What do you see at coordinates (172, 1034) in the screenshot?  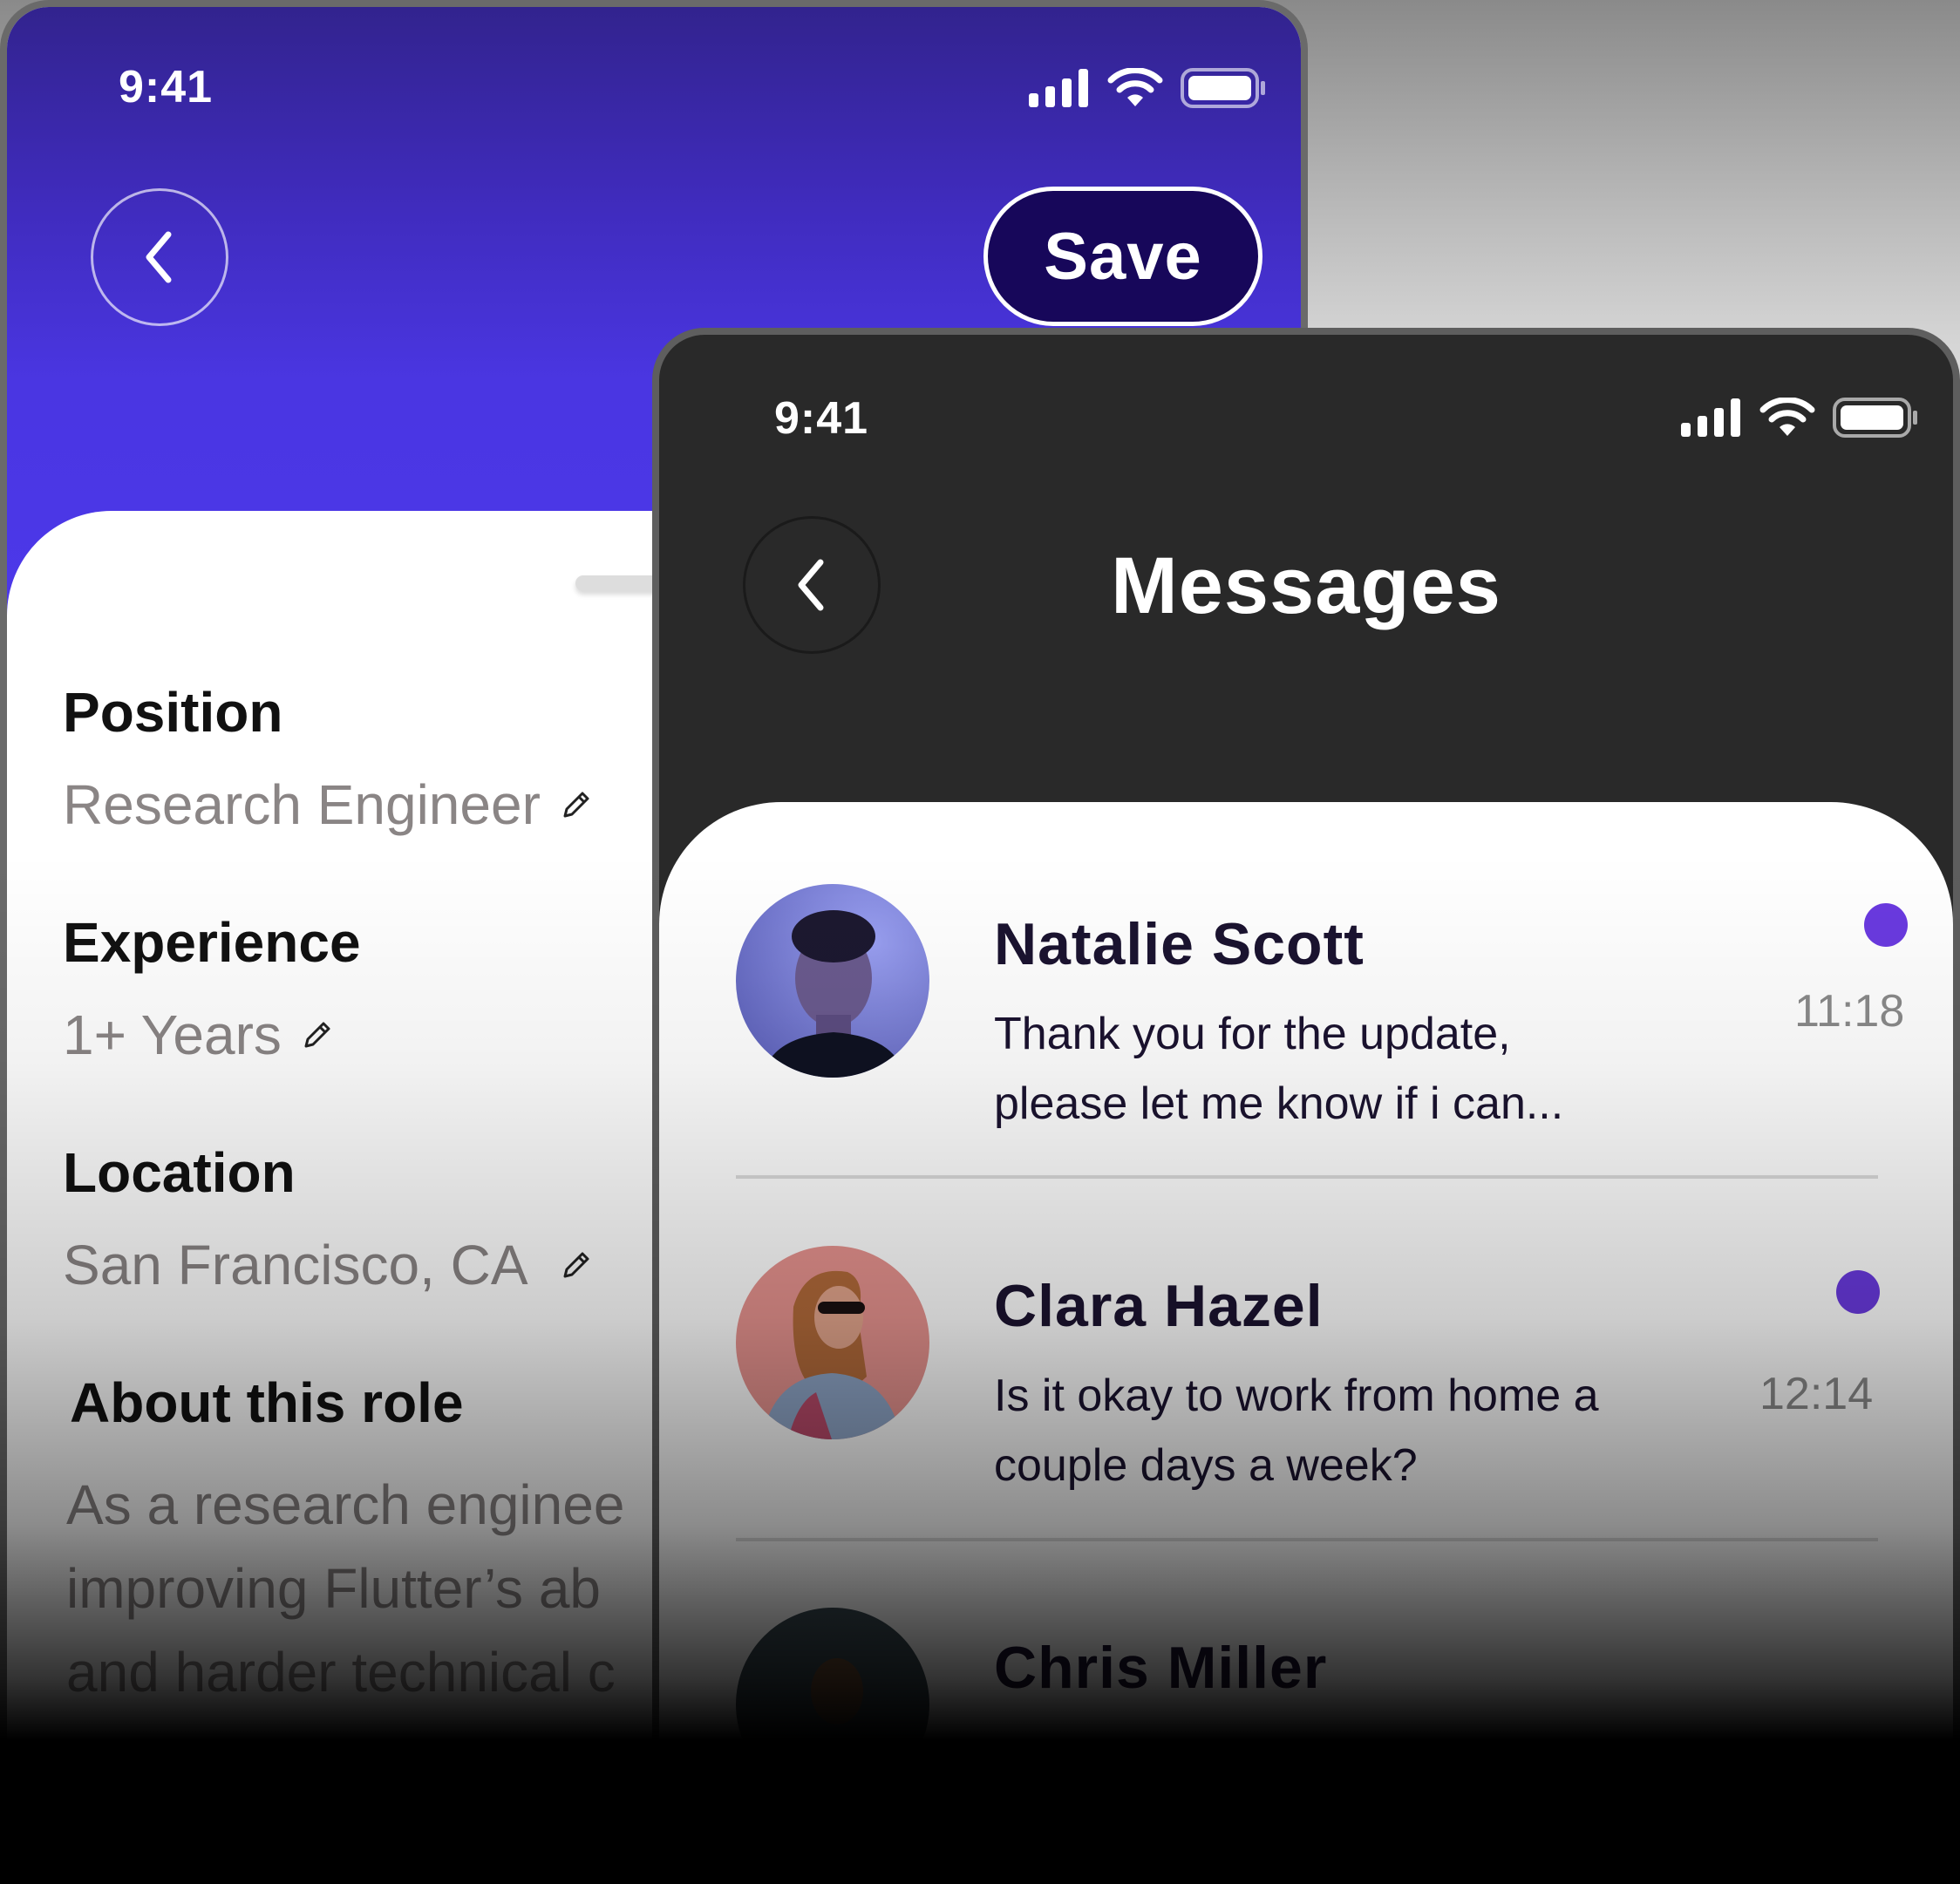 I see `experience-value: 1+ Years` at bounding box center [172, 1034].